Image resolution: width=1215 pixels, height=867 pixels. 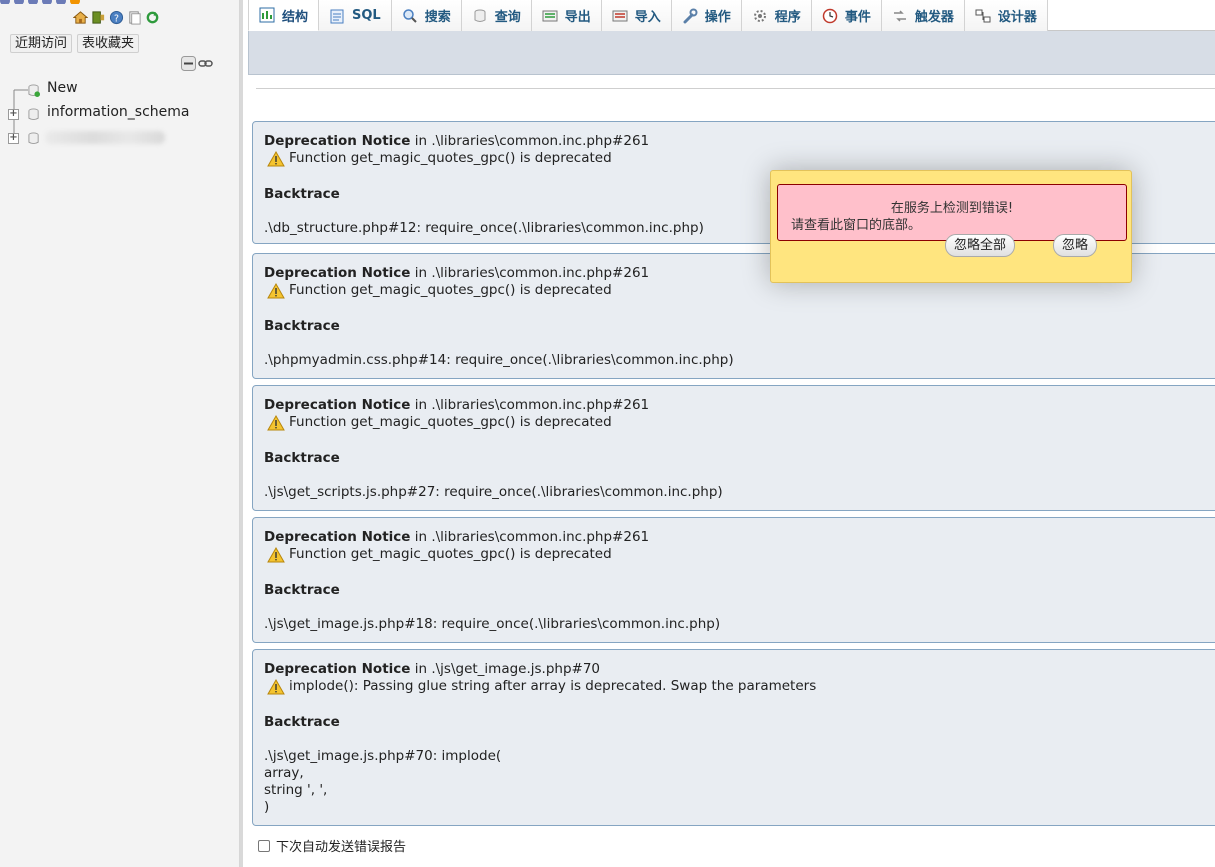 I want to click on tab-import: 导入, so click(x=636, y=15).